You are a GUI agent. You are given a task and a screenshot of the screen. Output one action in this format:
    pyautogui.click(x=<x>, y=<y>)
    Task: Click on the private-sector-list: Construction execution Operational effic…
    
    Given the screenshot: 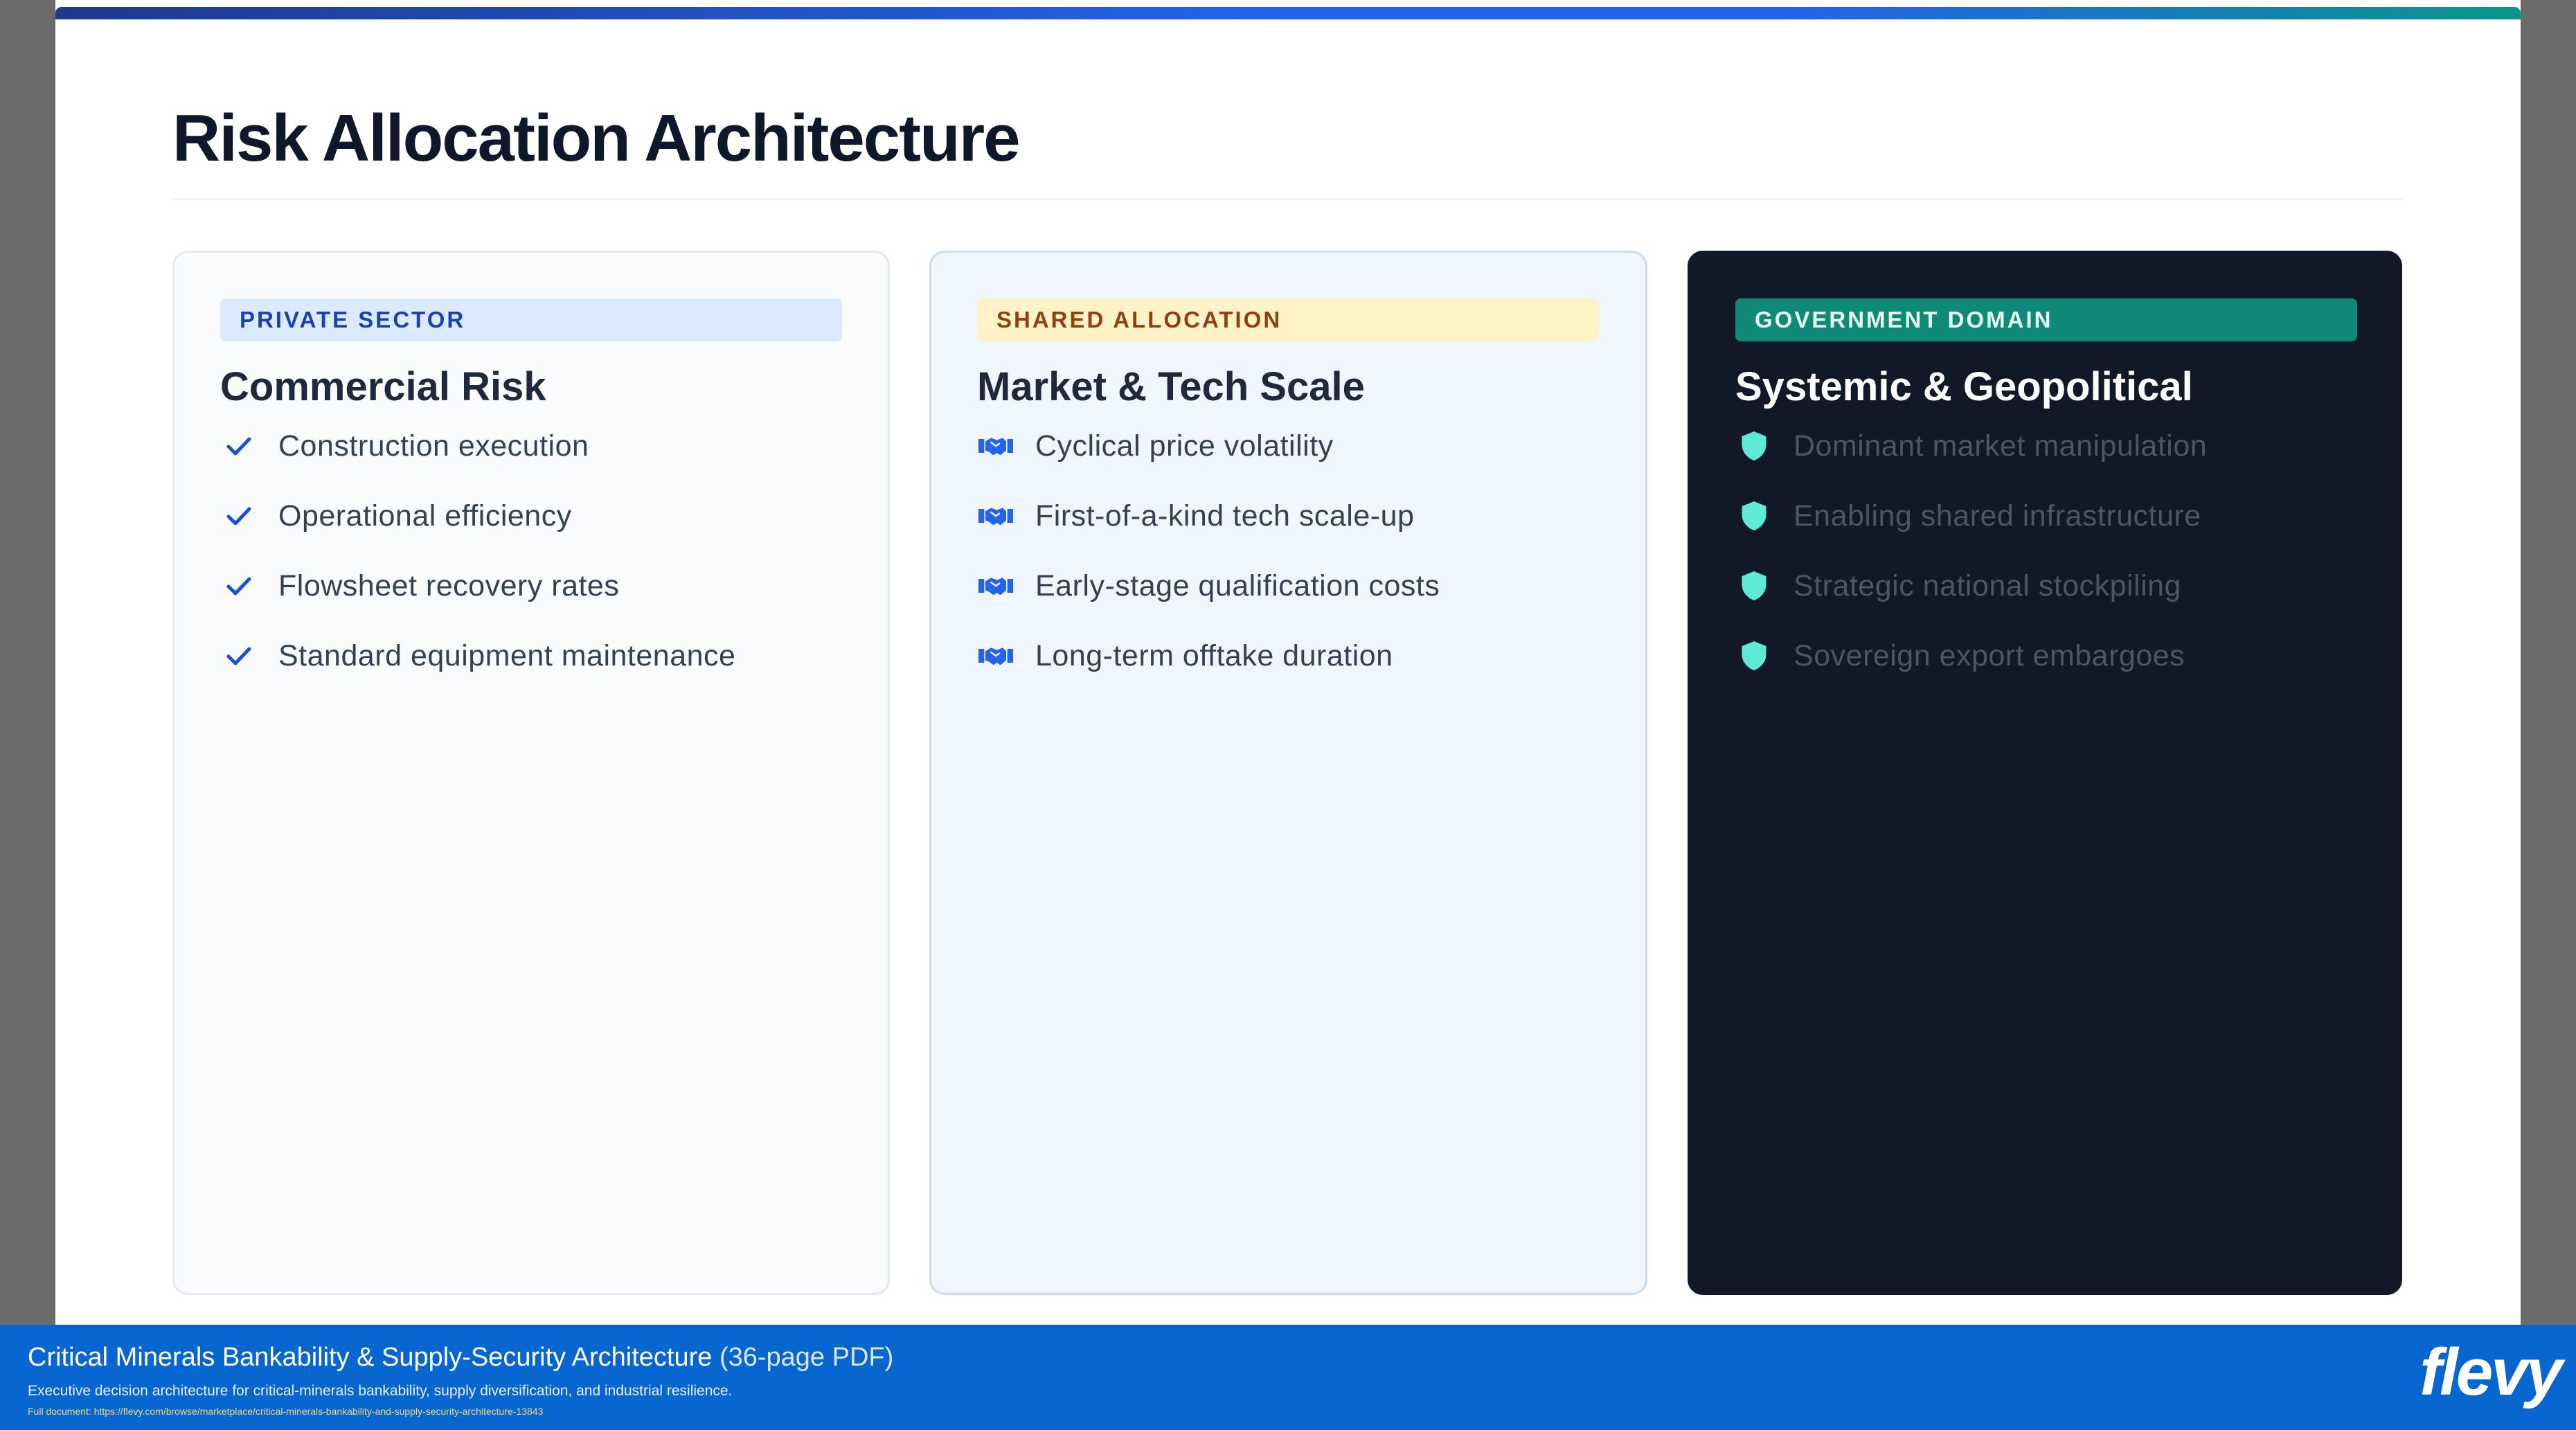 What is the action you would take?
    pyautogui.click(x=478, y=567)
    